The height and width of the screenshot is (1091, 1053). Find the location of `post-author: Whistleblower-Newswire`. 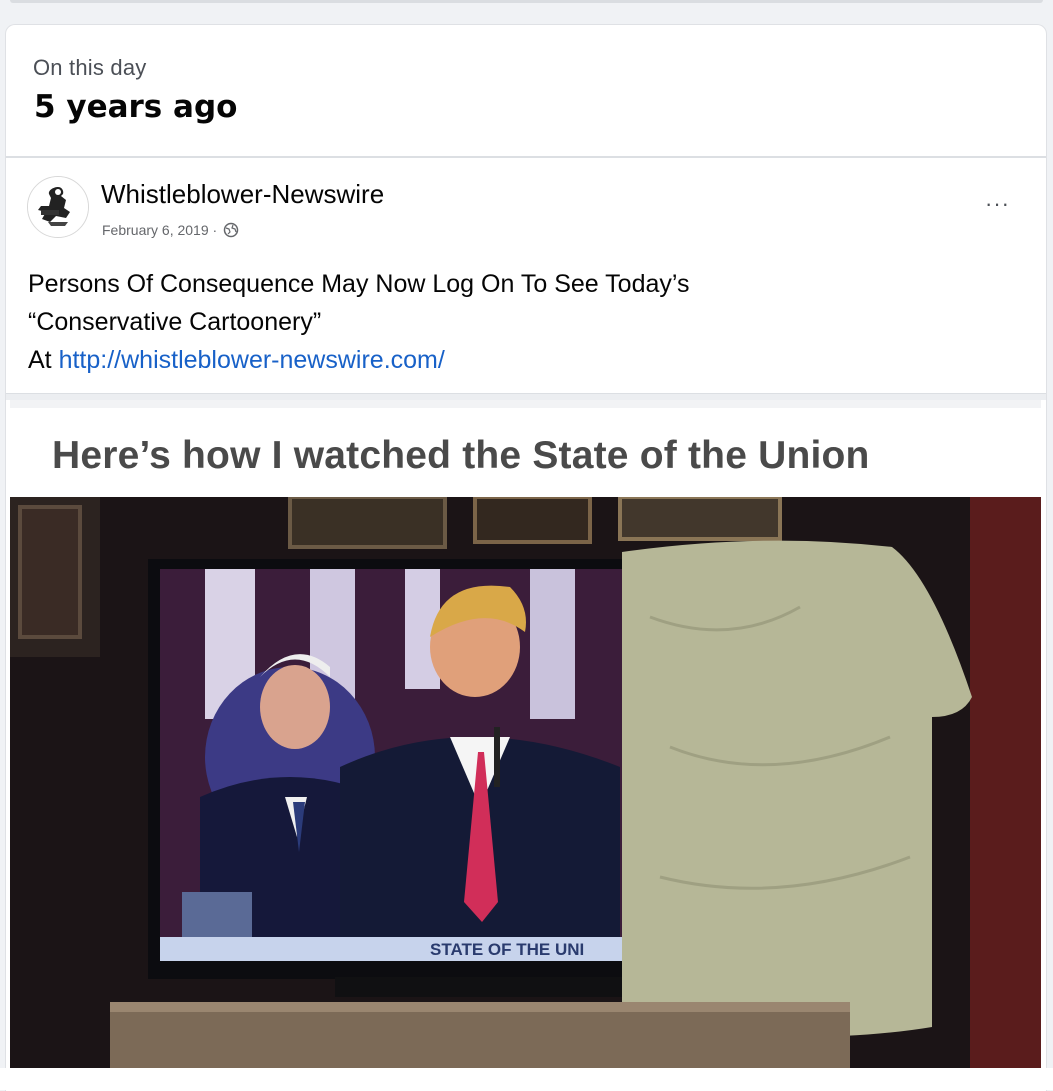

post-author: Whistleblower-Newswire is located at coordinates (242, 194).